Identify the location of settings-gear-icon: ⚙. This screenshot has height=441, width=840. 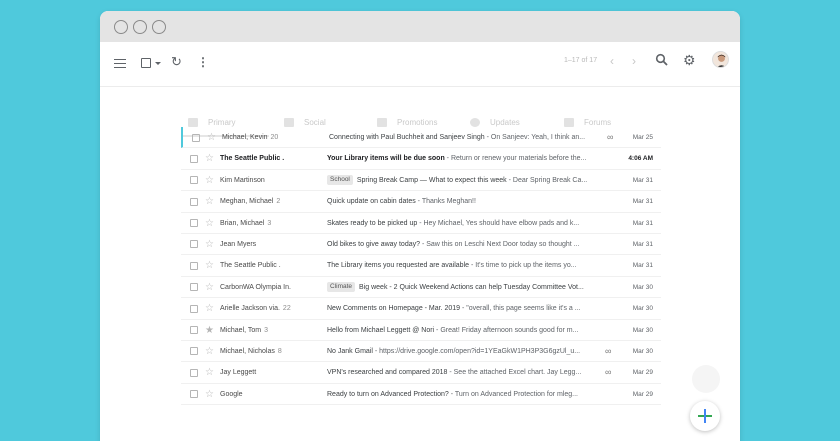
(689, 60).